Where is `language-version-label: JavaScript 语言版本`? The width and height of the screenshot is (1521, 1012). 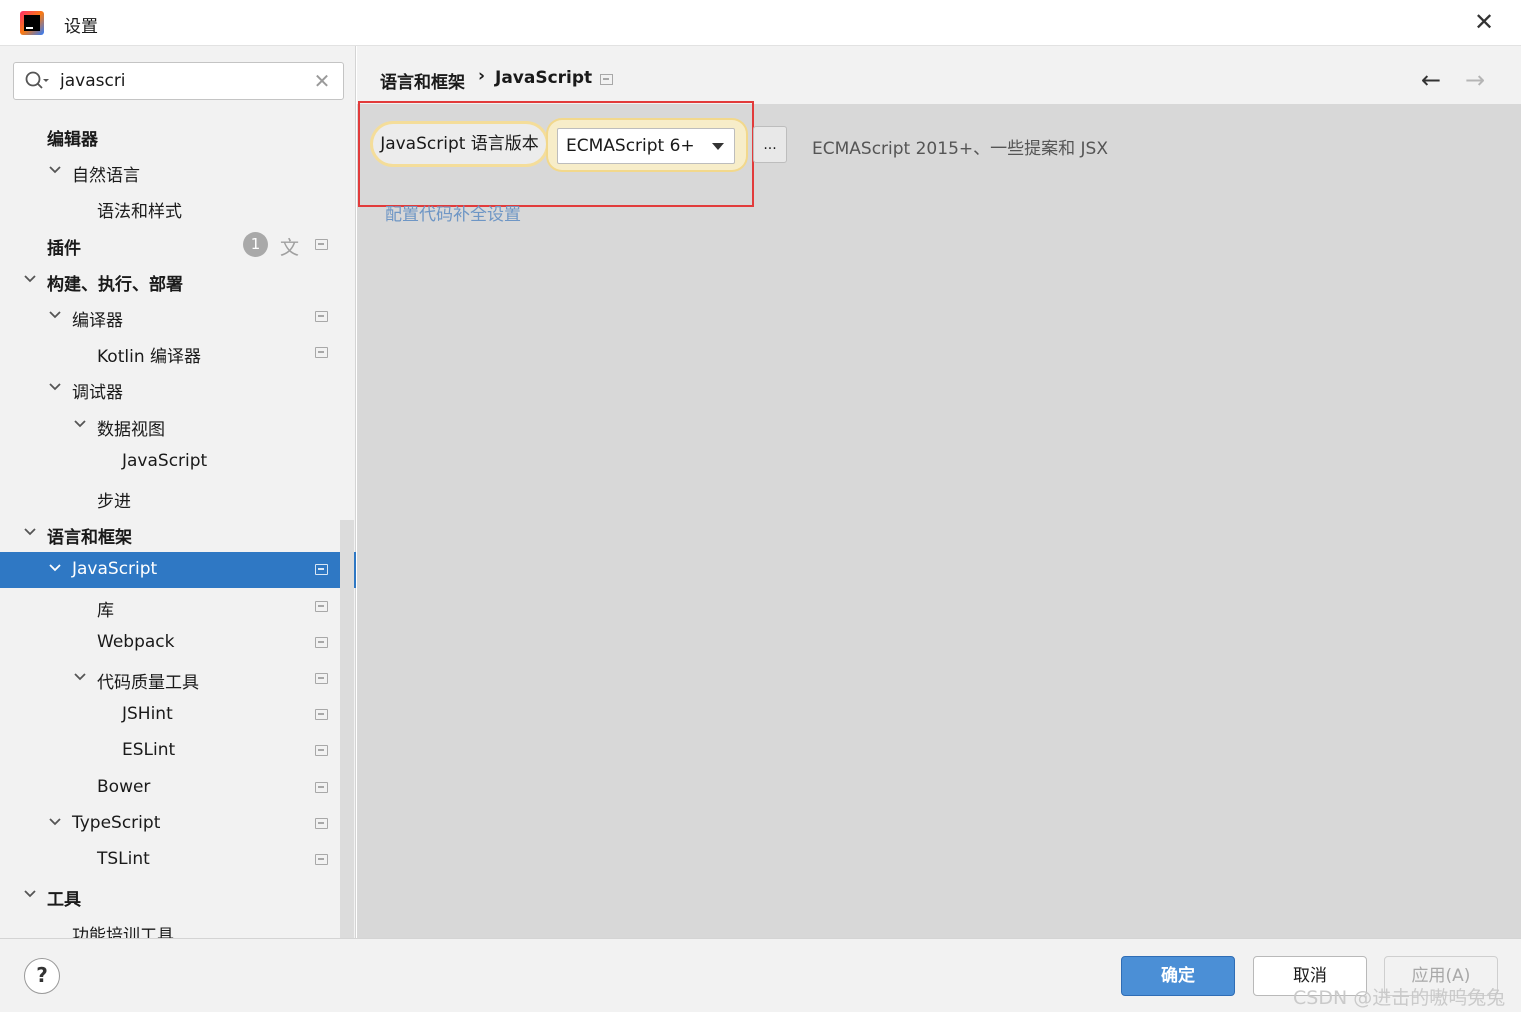
language-version-label: JavaScript 语言版本 is located at coordinates (459, 144).